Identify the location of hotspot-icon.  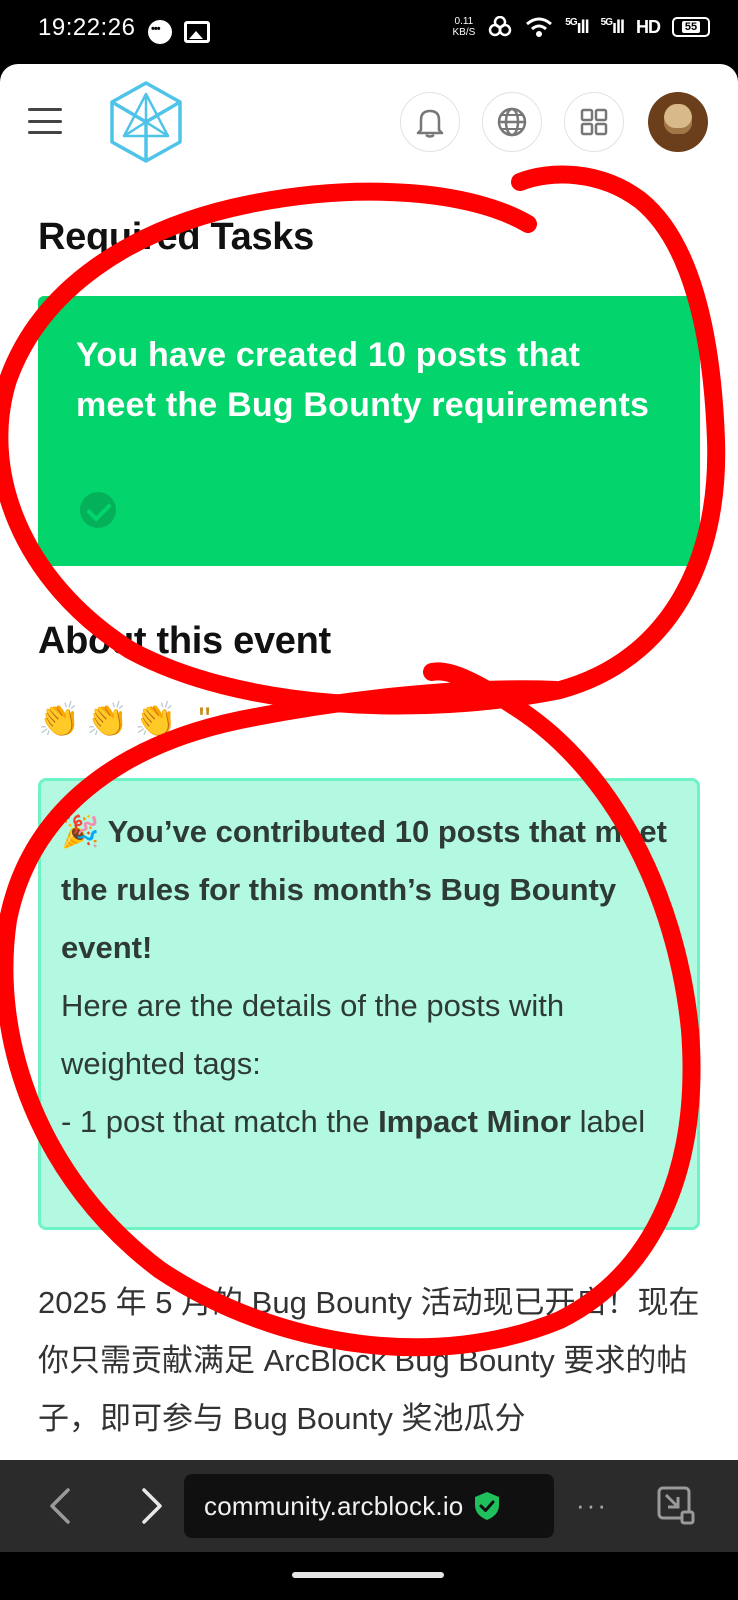
(500, 26).